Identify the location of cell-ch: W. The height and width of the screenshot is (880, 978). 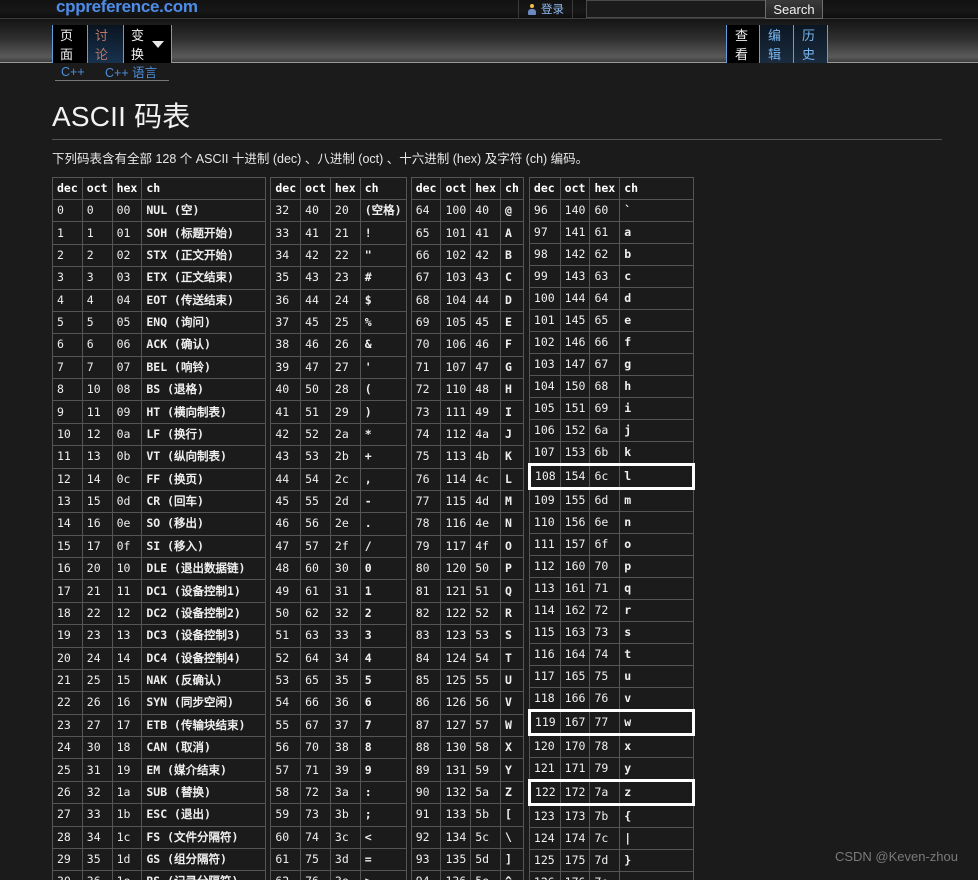
(512, 725).